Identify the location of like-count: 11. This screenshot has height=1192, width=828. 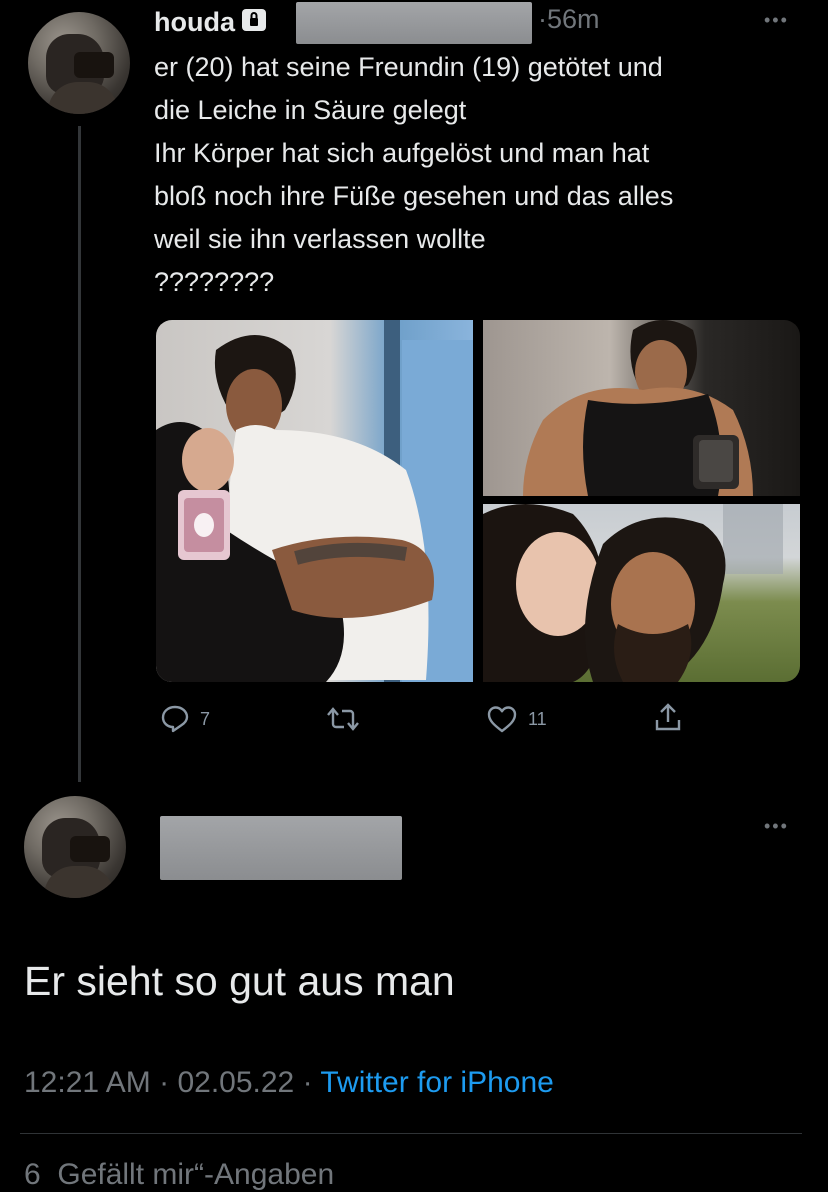
(537, 718).